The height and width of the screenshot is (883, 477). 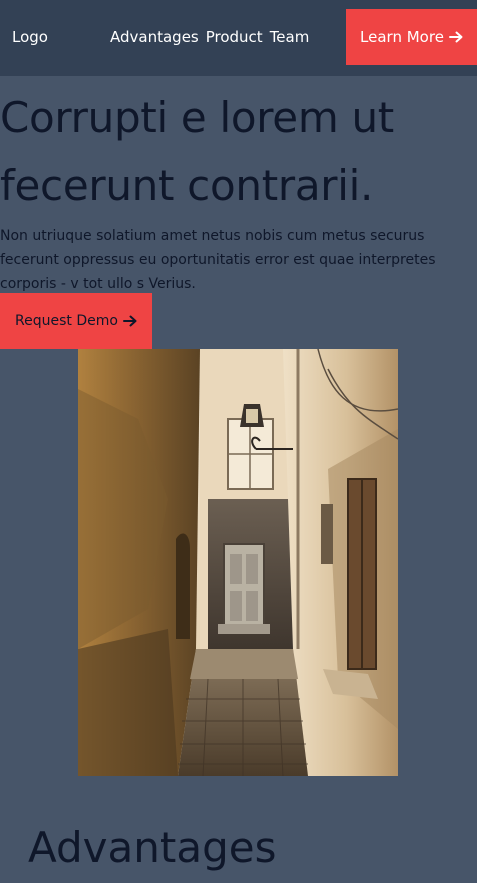 I want to click on request-demo-label: Request Demo, so click(x=66, y=321).